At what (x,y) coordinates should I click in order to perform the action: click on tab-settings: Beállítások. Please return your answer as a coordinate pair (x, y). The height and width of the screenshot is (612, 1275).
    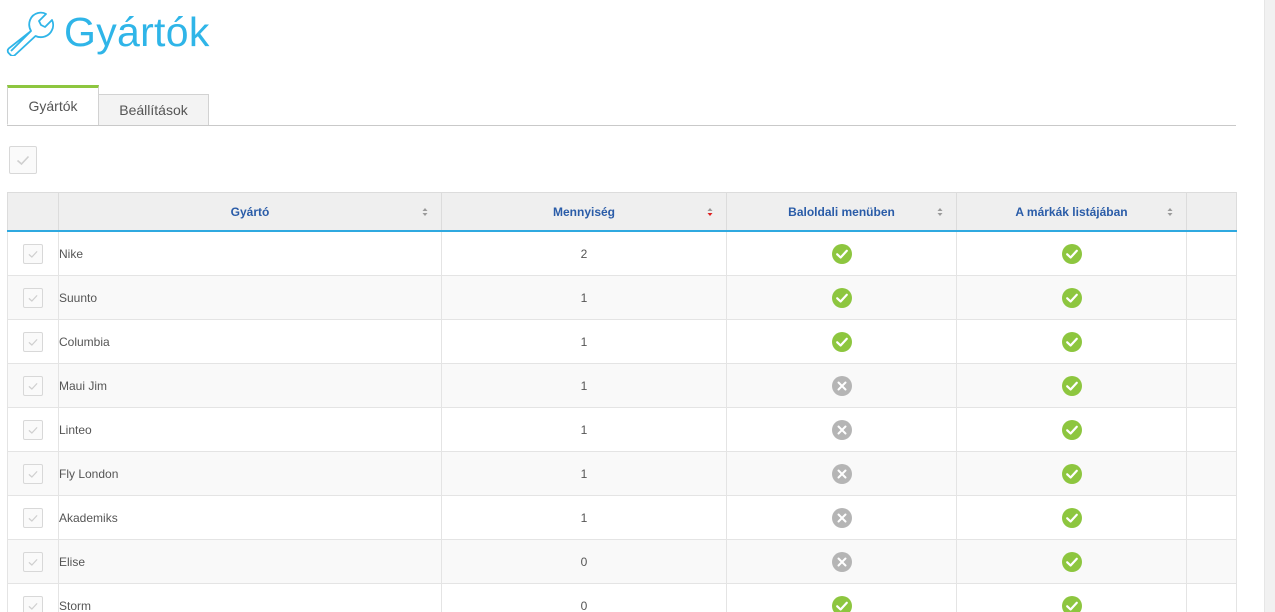
    Looking at the image, I should click on (153, 109).